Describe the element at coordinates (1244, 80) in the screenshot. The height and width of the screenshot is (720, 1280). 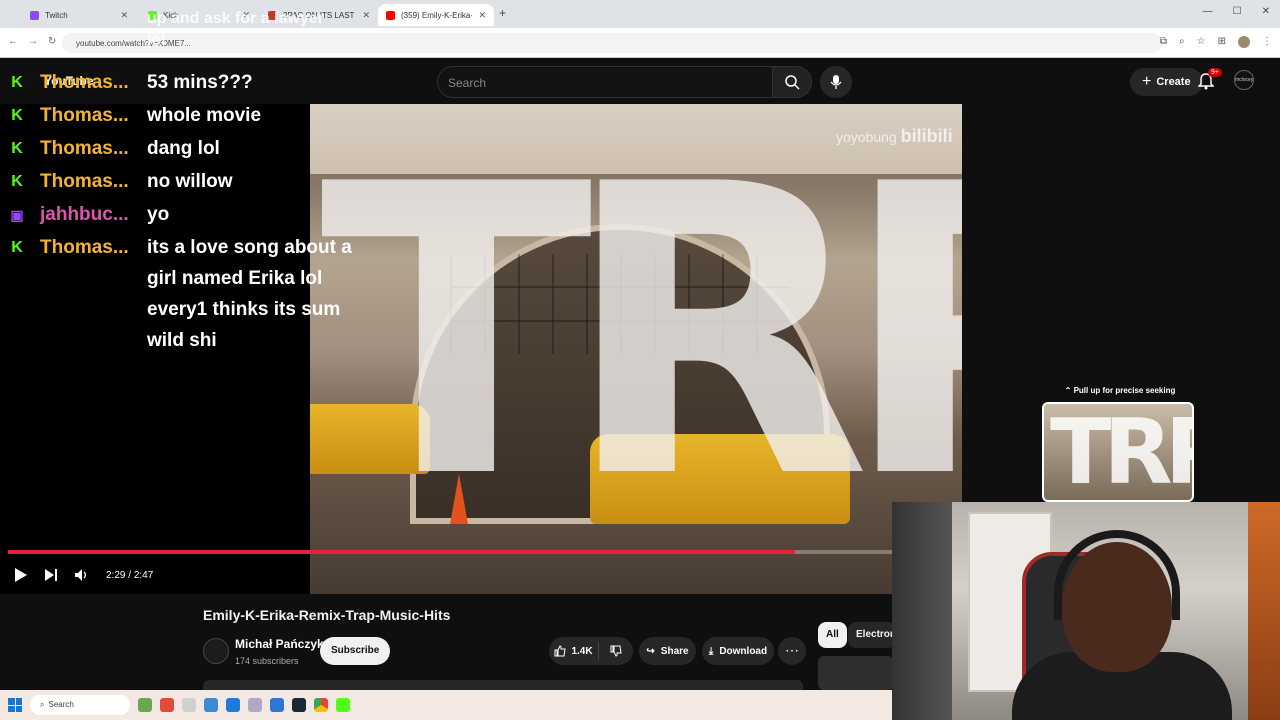
I see `account-avatar: mclocey` at that location.